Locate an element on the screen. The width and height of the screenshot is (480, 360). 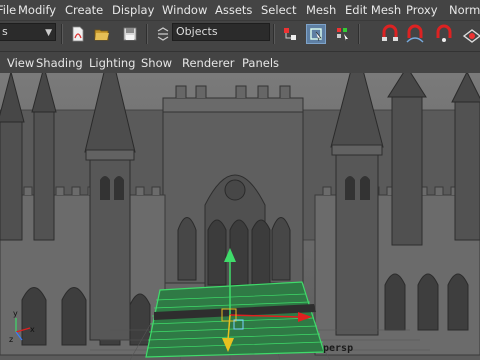
new-scene-button is located at coordinates (78, 34).